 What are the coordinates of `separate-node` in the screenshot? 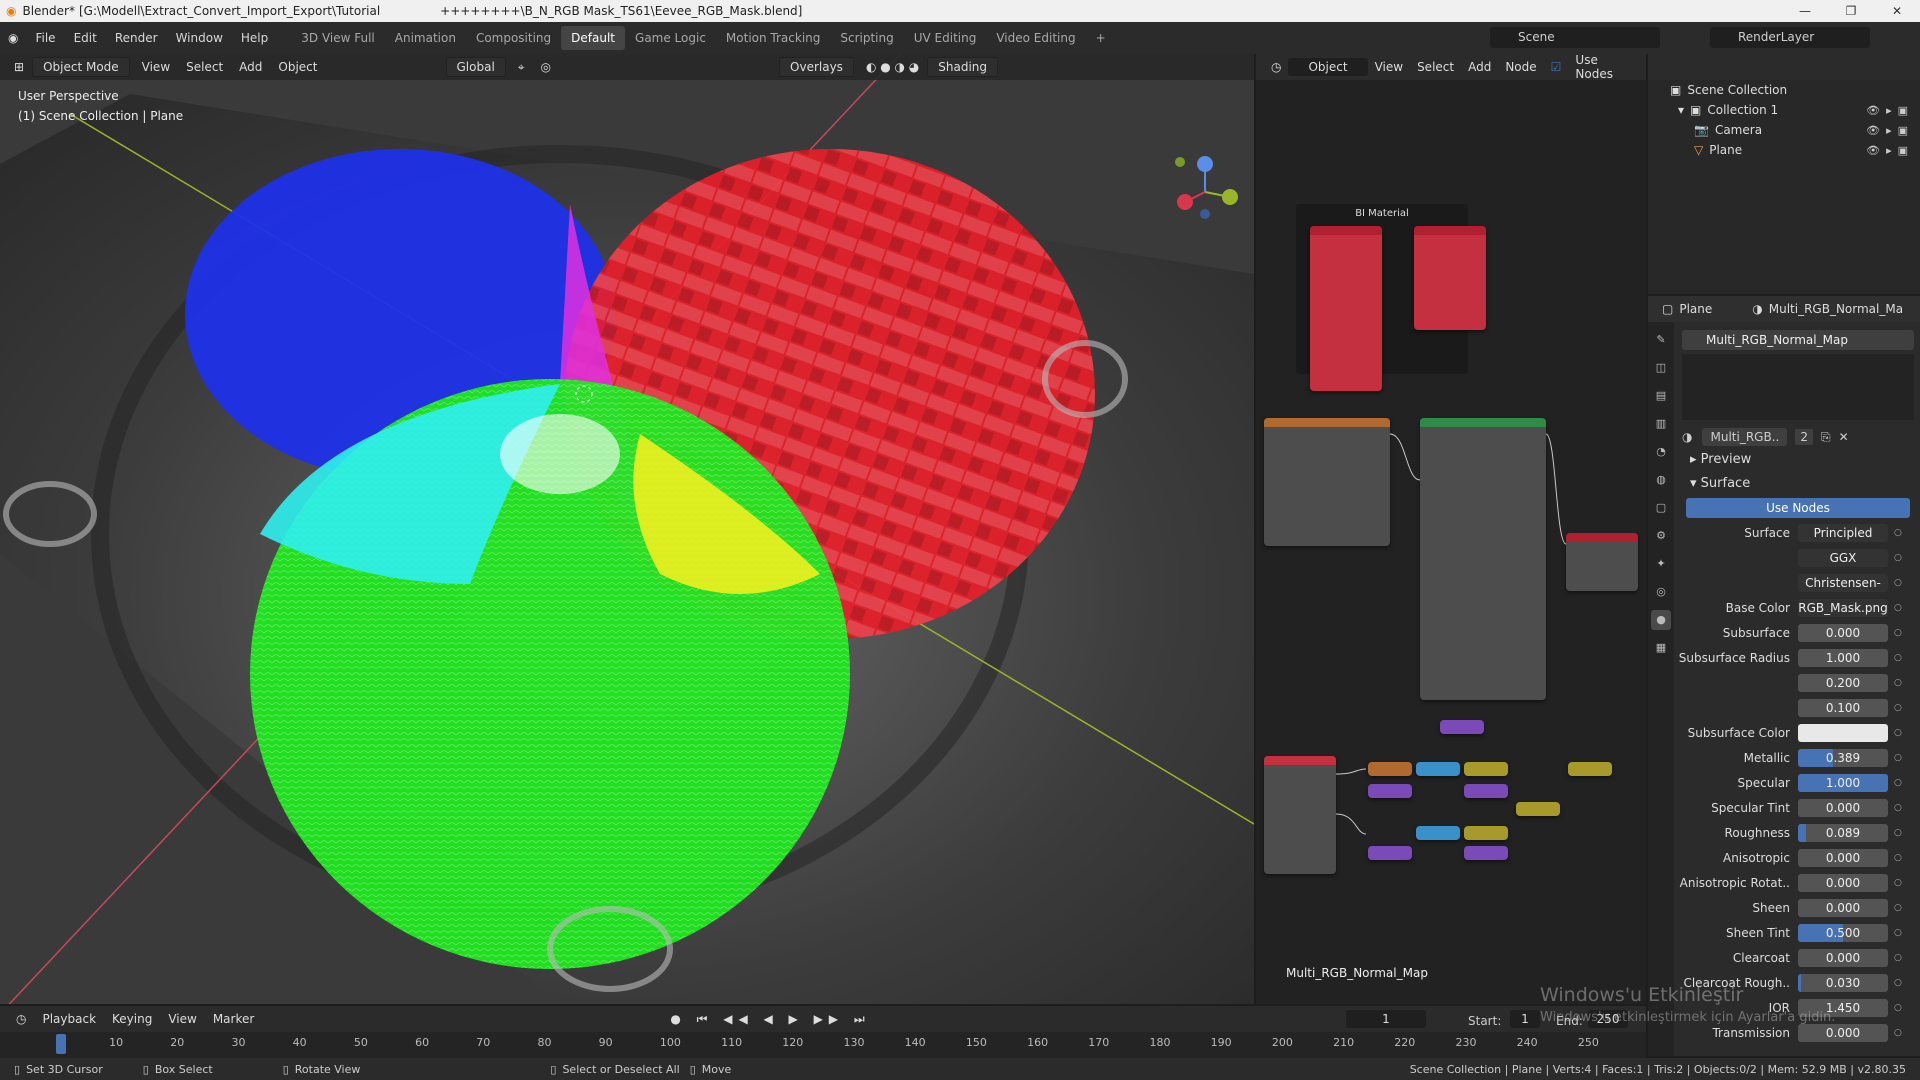 It's located at (1438, 769).